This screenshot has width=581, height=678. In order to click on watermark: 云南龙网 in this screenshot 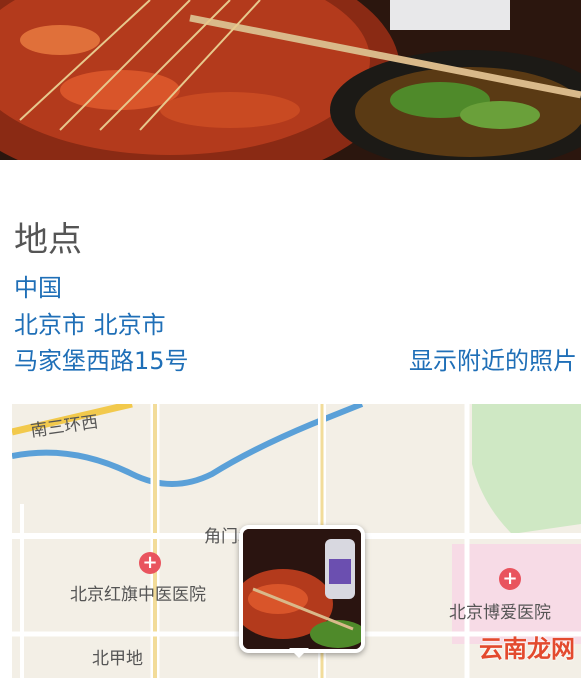, I will do `click(527, 649)`.